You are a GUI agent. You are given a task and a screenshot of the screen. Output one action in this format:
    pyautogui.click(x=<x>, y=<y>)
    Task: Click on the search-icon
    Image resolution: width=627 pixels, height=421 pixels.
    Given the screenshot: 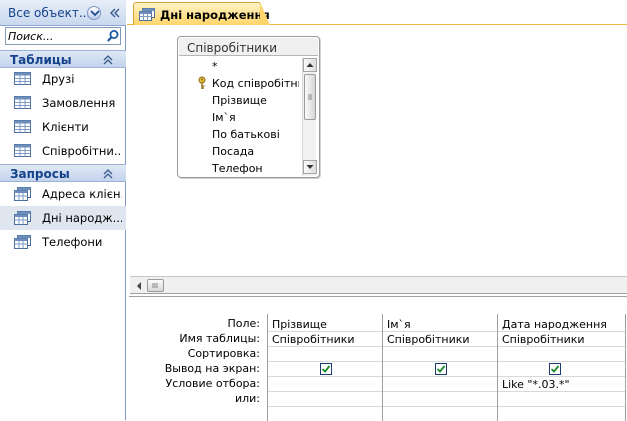 What is the action you would take?
    pyautogui.click(x=113, y=36)
    